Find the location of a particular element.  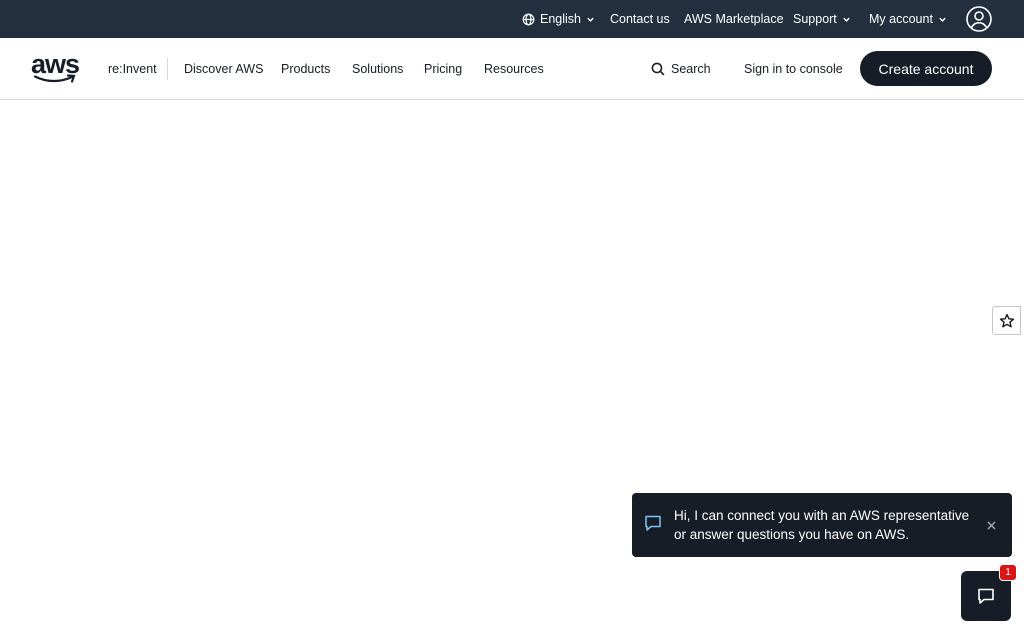

star-icon is located at coordinates (1006, 320).